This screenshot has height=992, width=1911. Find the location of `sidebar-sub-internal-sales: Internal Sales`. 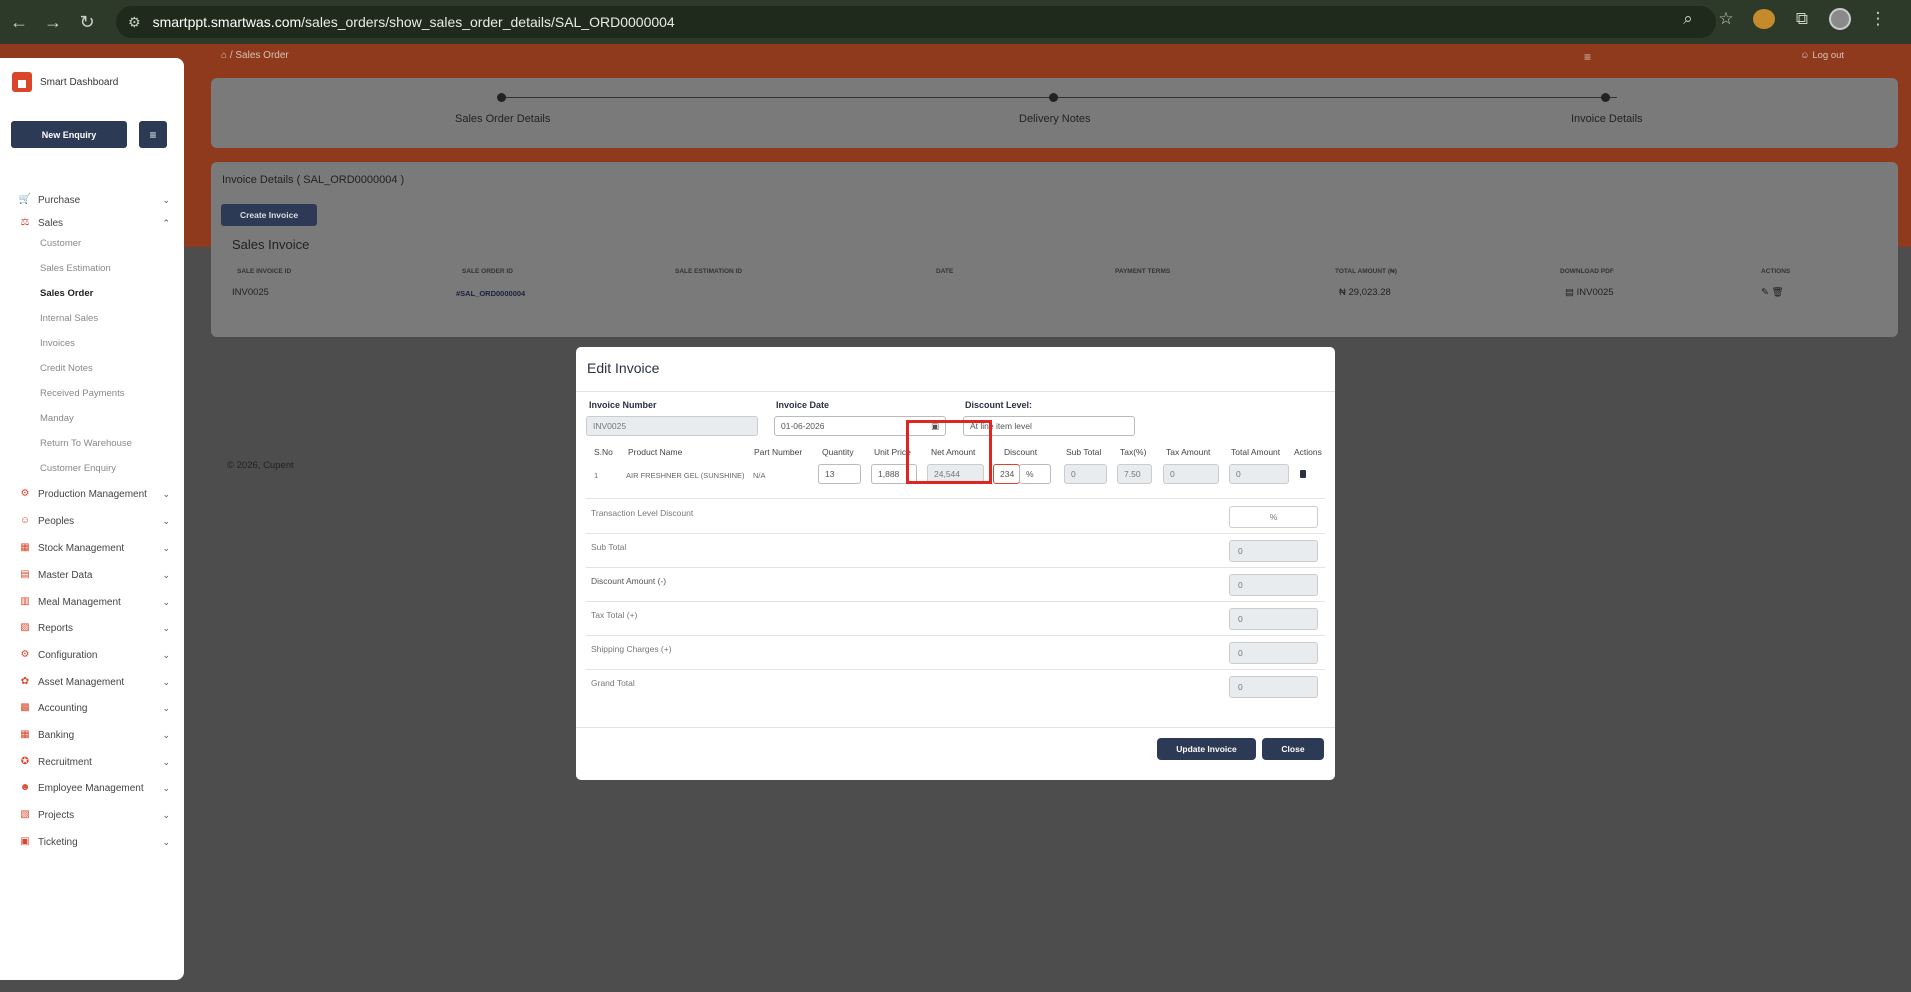

sidebar-sub-internal-sales: Internal Sales is located at coordinates (69, 320).